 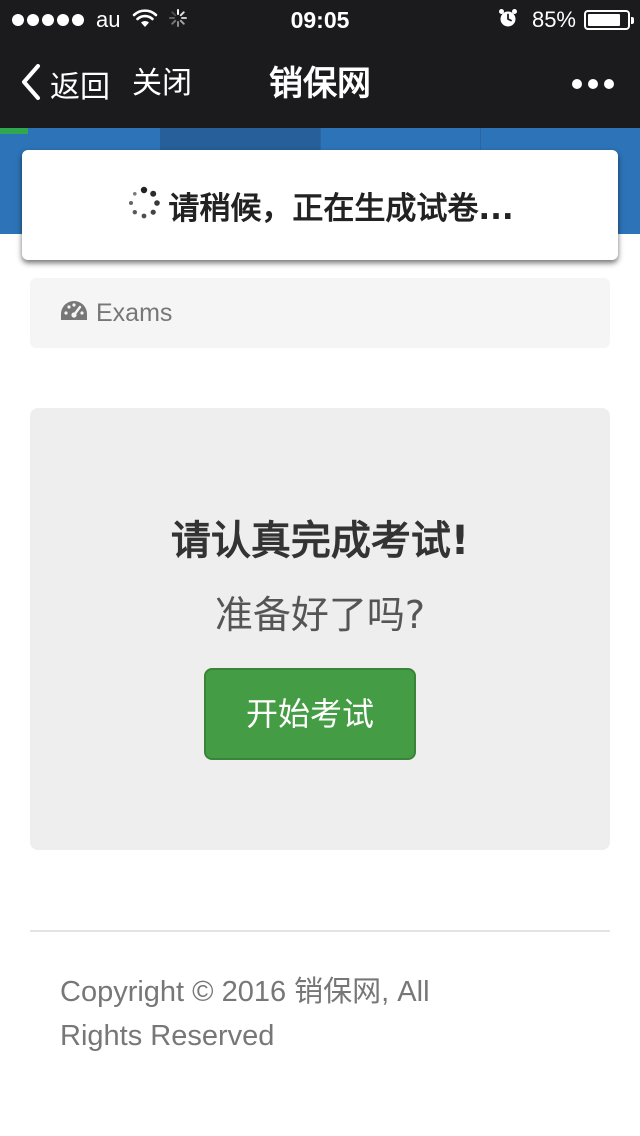 What do you see at coordinates (80, 87) in the screenshot?
I see `back-button-label: 返回` at bounding box center [80, 87].